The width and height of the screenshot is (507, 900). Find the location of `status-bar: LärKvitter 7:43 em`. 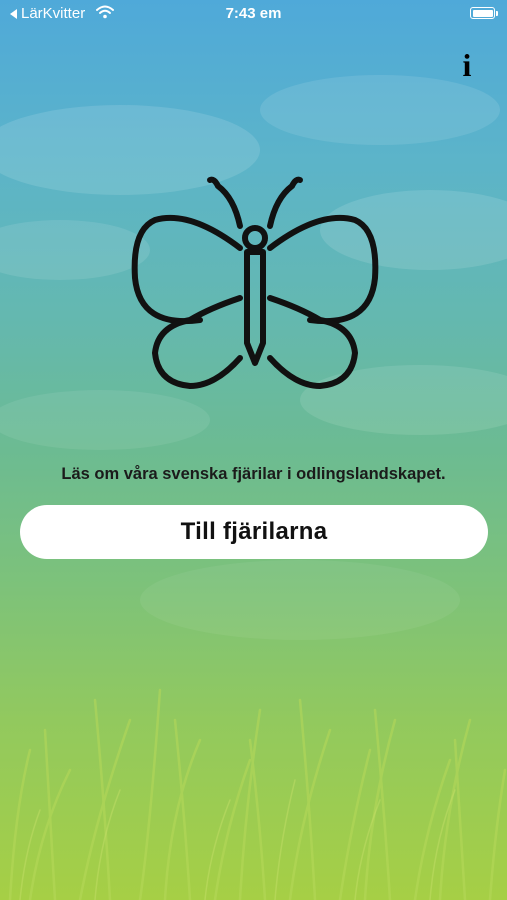

status-bar: LärKvitter 7:43 em is located at coordinates (253, 14).